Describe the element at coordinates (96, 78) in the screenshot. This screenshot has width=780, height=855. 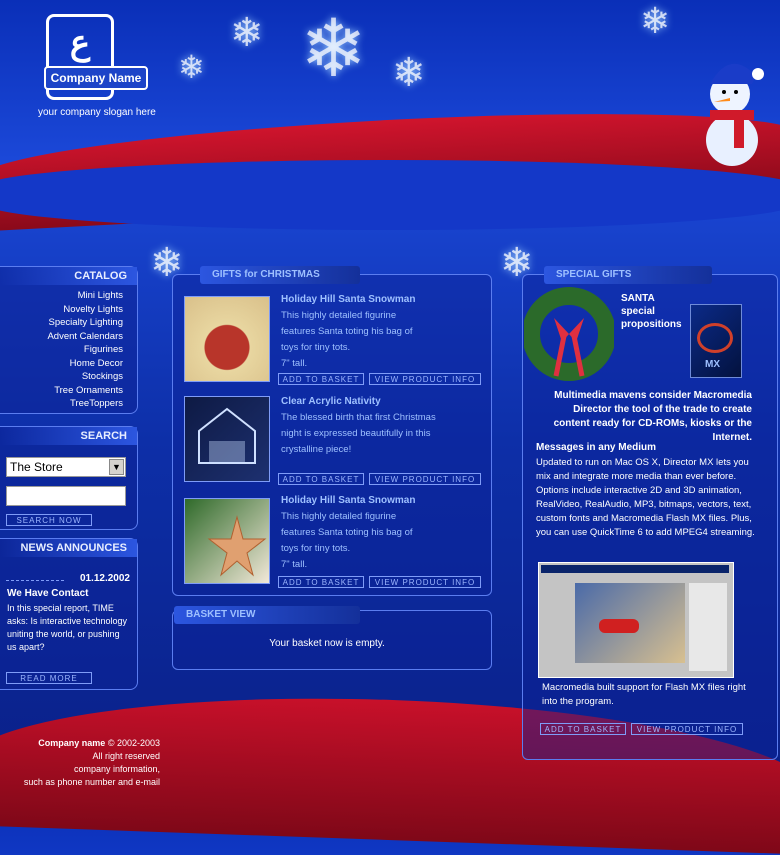
I see `company-name-badge: Company Name` at that location.